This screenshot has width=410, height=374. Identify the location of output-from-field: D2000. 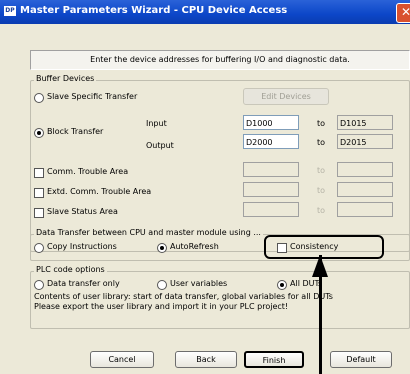
(271, 141).